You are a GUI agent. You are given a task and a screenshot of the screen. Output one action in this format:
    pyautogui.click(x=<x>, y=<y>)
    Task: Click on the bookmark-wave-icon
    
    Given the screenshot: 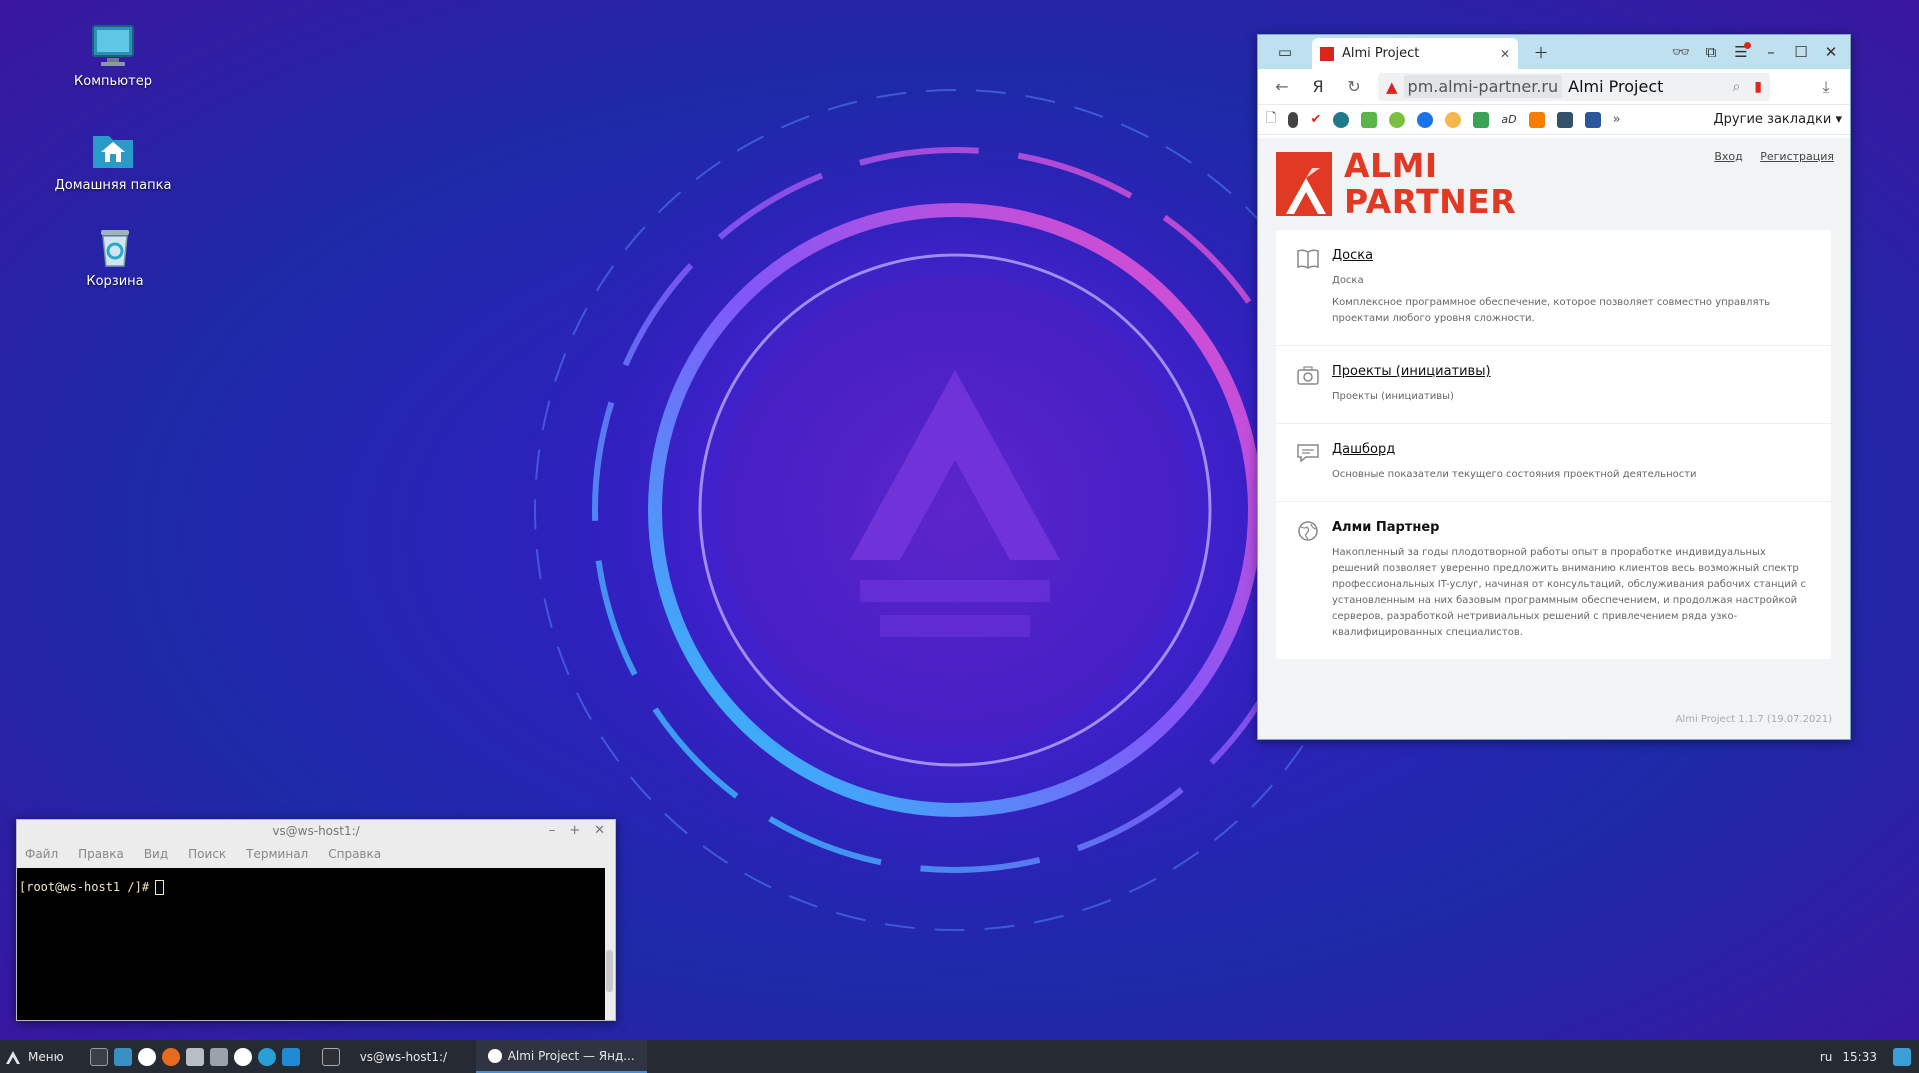 What is the action you would take?
    pyautogui.click(x=1425, y=119)
    